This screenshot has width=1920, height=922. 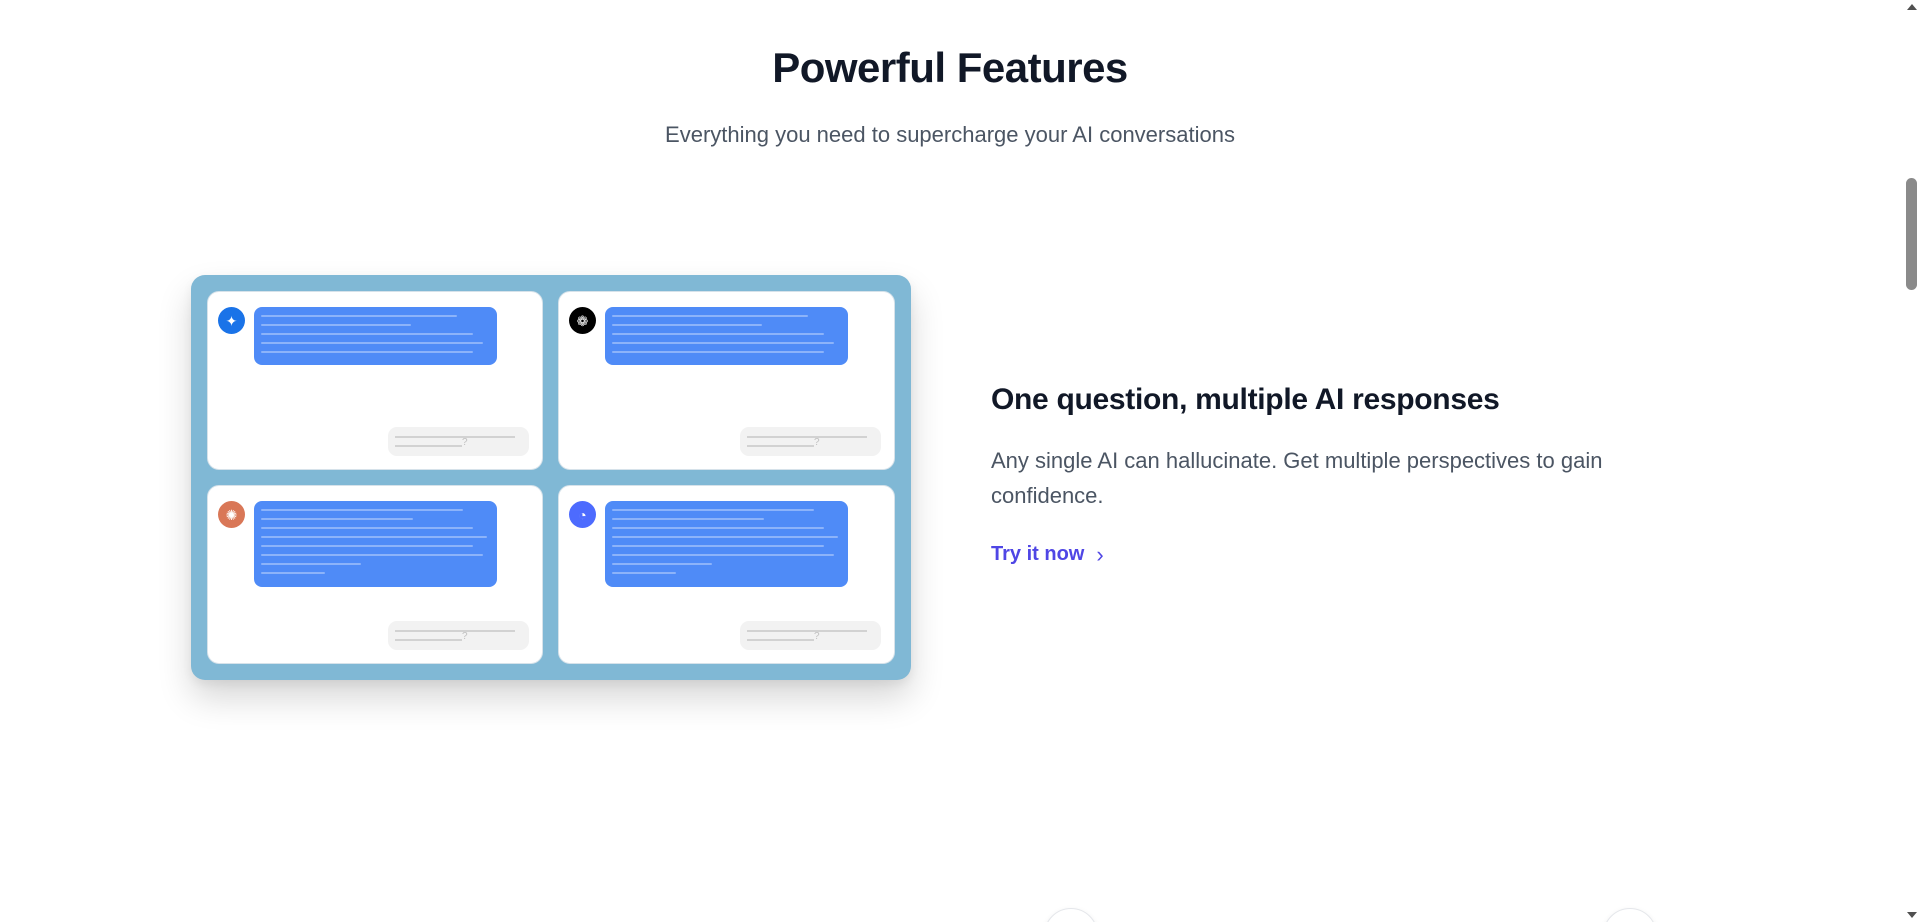 I want to click on claude-icon: ✺, so click(x=231, y=514).